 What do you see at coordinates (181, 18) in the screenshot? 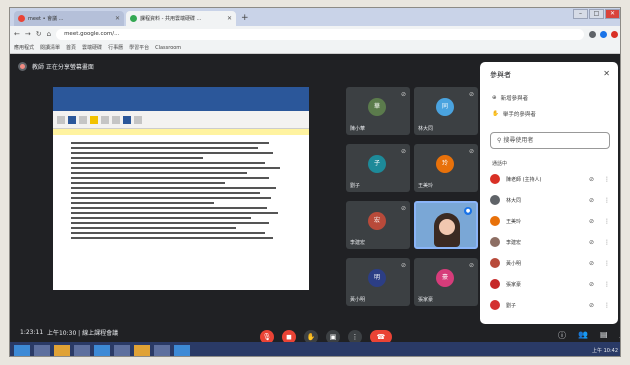
I see `browser-tab-active: 課程資料 - 共用雲端硬碟 ... ✕` at bounding box center [181, 18].